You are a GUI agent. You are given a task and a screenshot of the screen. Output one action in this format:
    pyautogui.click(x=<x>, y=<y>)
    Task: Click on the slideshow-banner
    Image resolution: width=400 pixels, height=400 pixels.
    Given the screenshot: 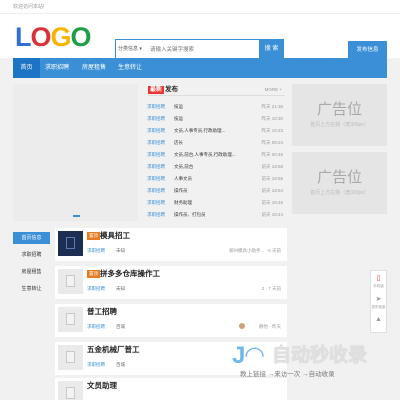 What is the action you would take?
    pyautogui.click(x=75, y=152)
    